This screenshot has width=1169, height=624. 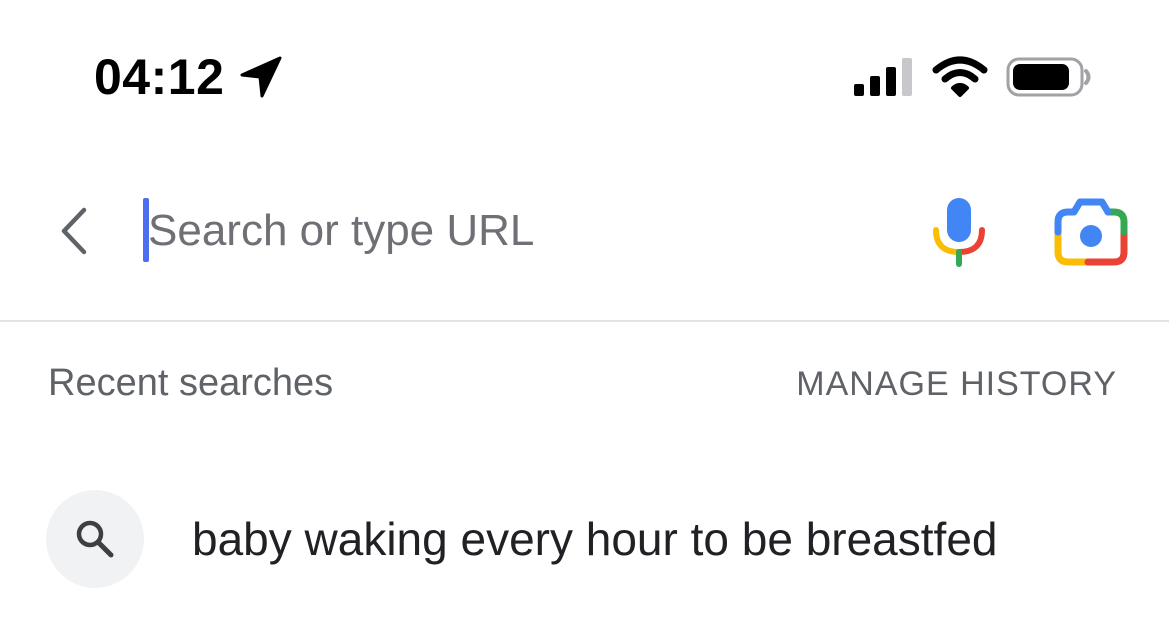 I want to click on location-arrow-icon, so click(x=261, y=77).